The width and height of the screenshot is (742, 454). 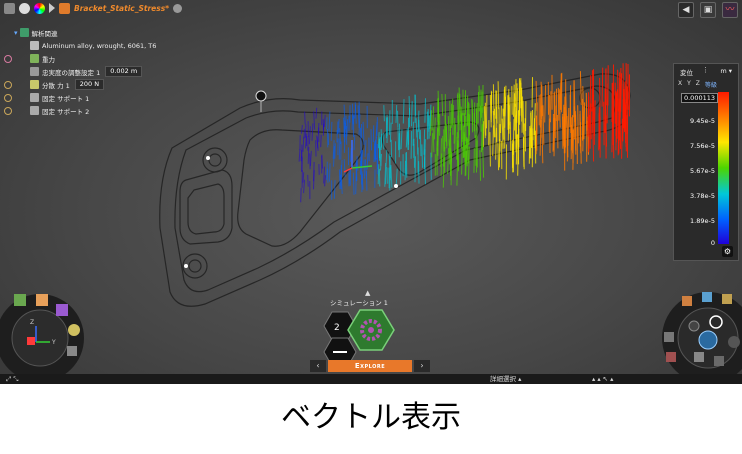 I want to click on legend-axis-y: Y, so click(x=689, y=84).